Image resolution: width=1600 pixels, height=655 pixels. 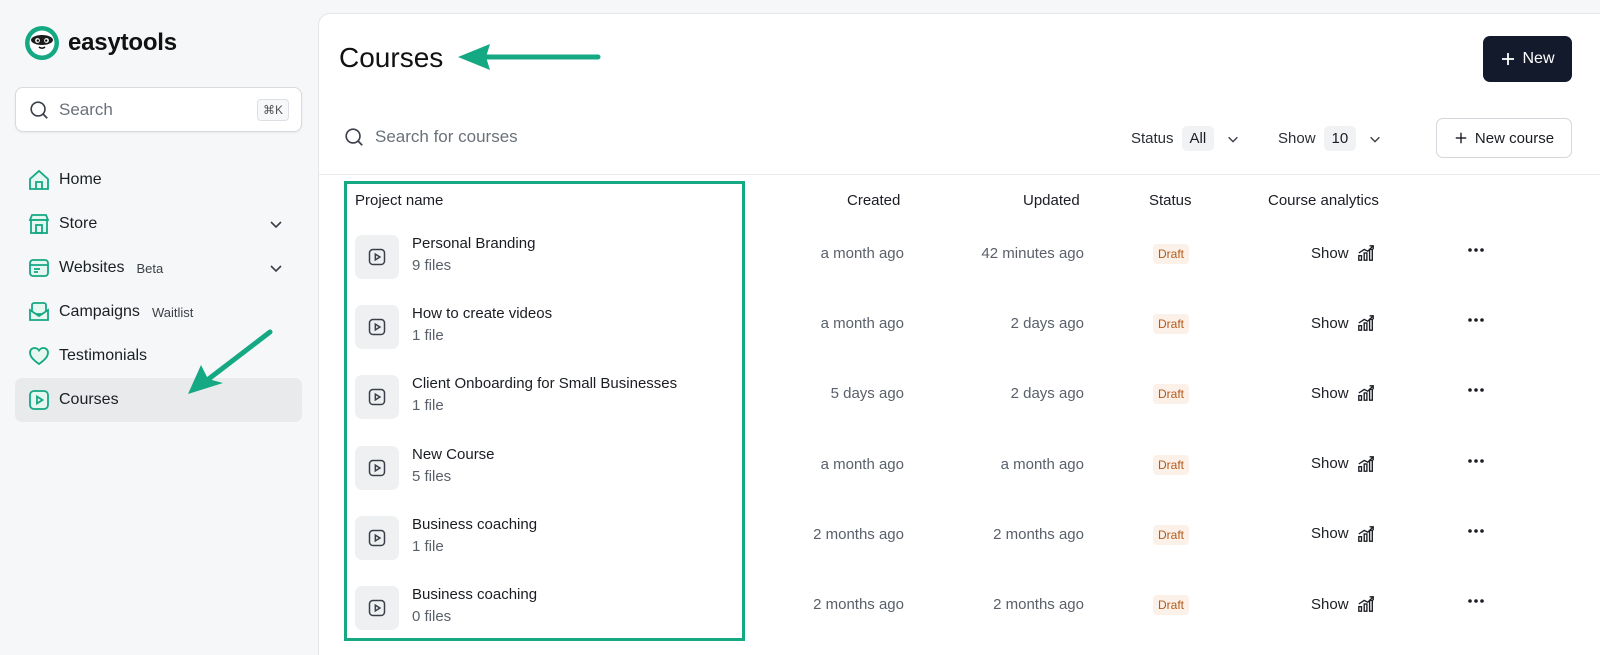 What do you see at coordinates (122, 42) in the screenshot?
I see `brand-name: easytools` at bounding box center [122, 42].